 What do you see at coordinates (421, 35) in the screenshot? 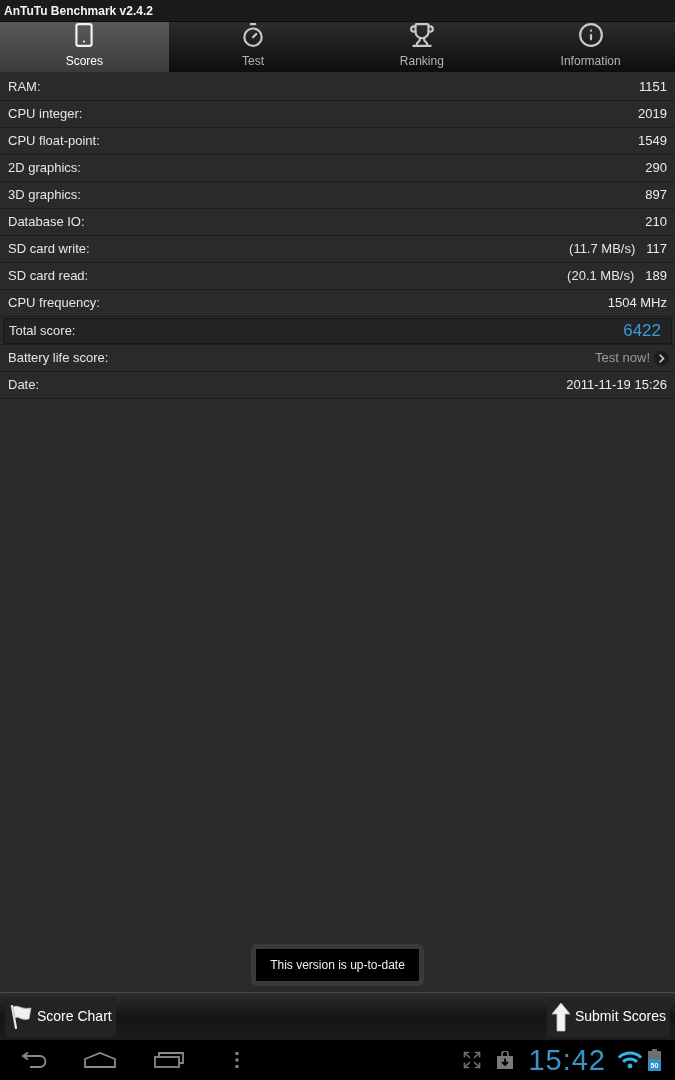
I see `trophy-icon` at bounding box center [421, 35].